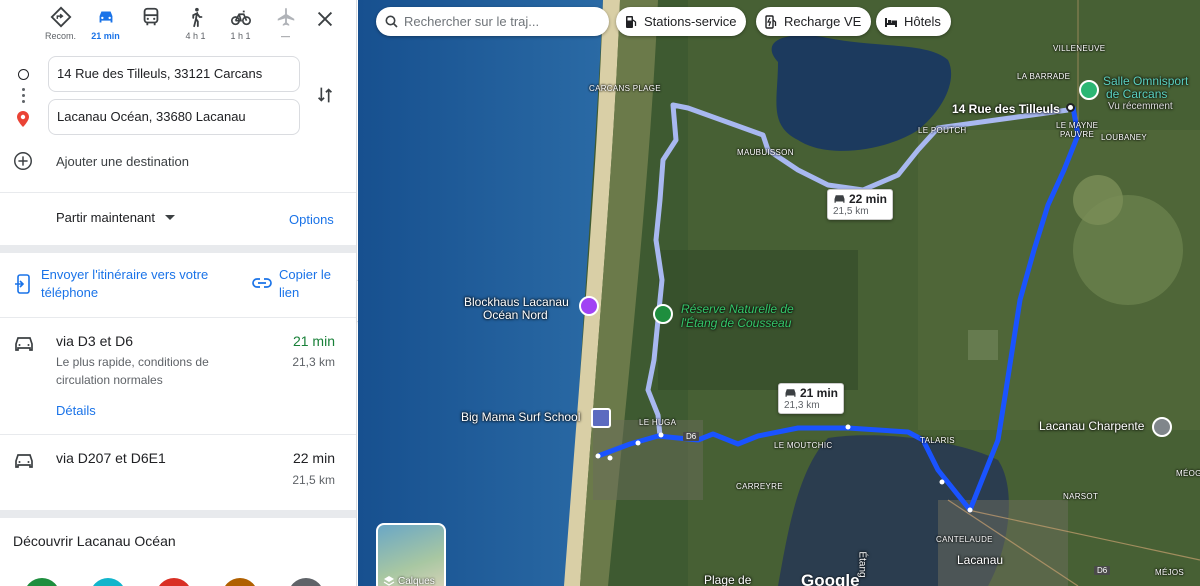 The image size is (1200, 586). Describe the element at coordinates (1079, 48) in the screenshot. I see `place-label: VILLENEUVE` at that location.